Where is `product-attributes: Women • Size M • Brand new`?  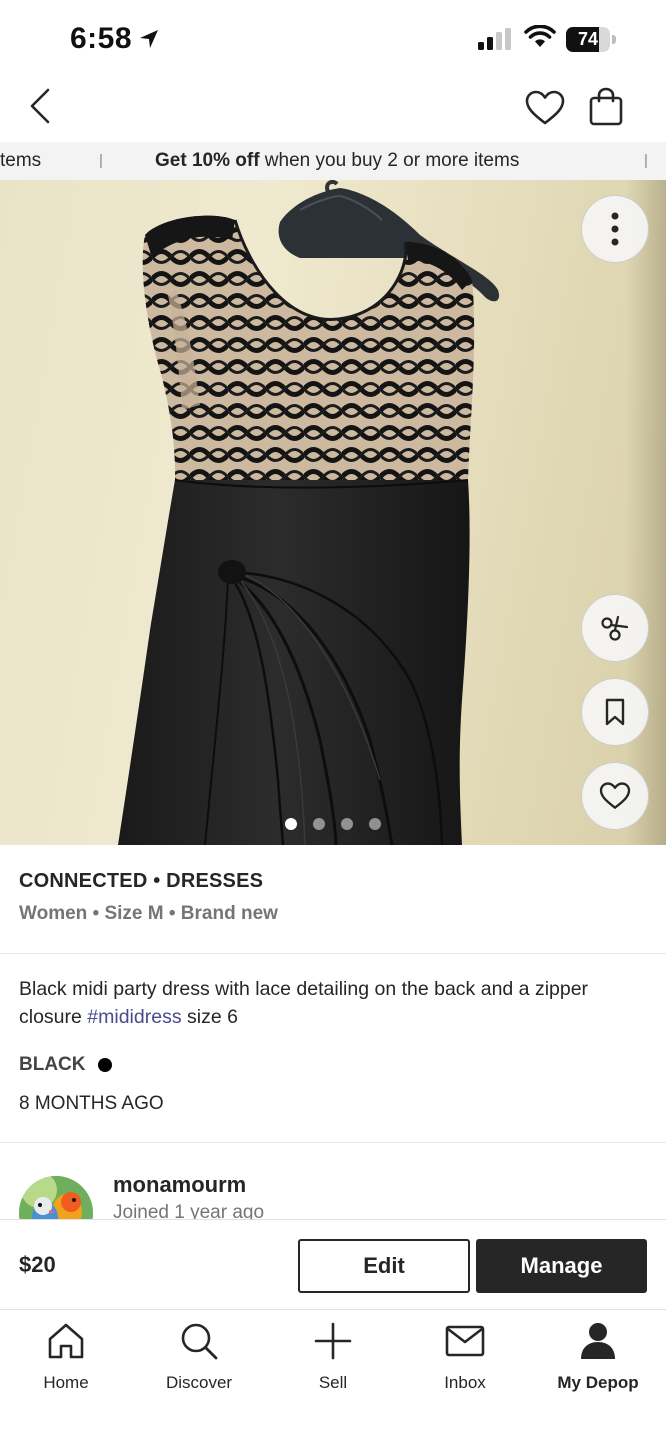
product-attributes: Women • Size M • Brand new is located at coordinates (148, 913).